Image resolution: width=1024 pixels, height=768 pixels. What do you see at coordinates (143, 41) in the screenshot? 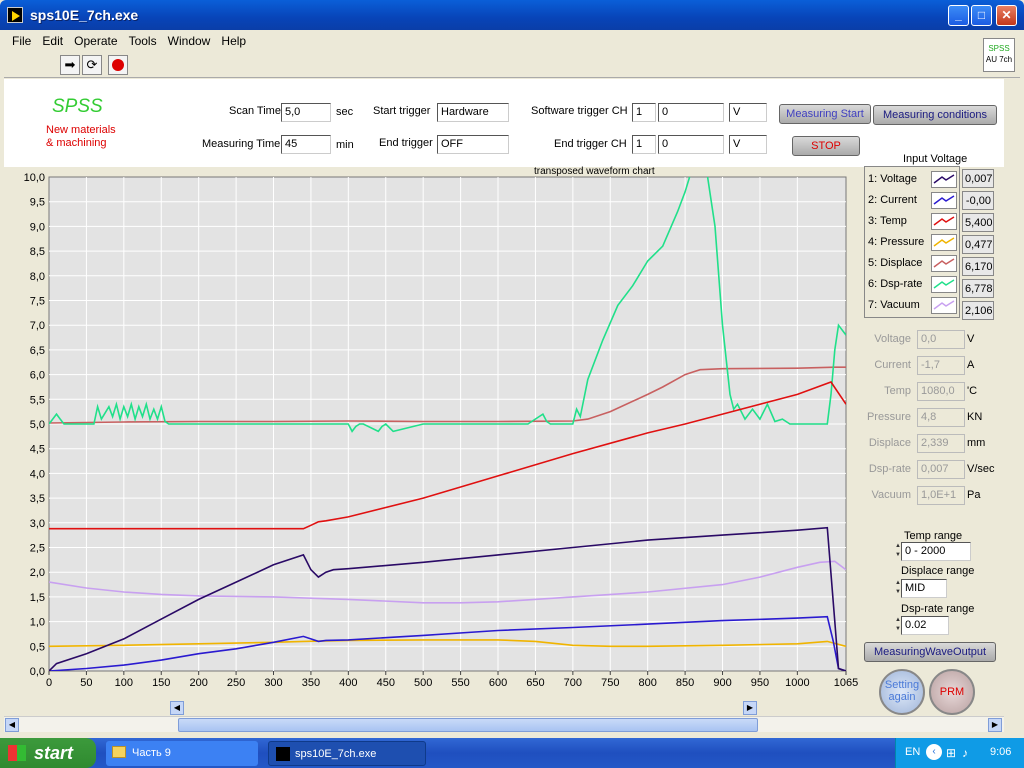
I see `menu-tools: Tools` at bounding box center [143, 41].